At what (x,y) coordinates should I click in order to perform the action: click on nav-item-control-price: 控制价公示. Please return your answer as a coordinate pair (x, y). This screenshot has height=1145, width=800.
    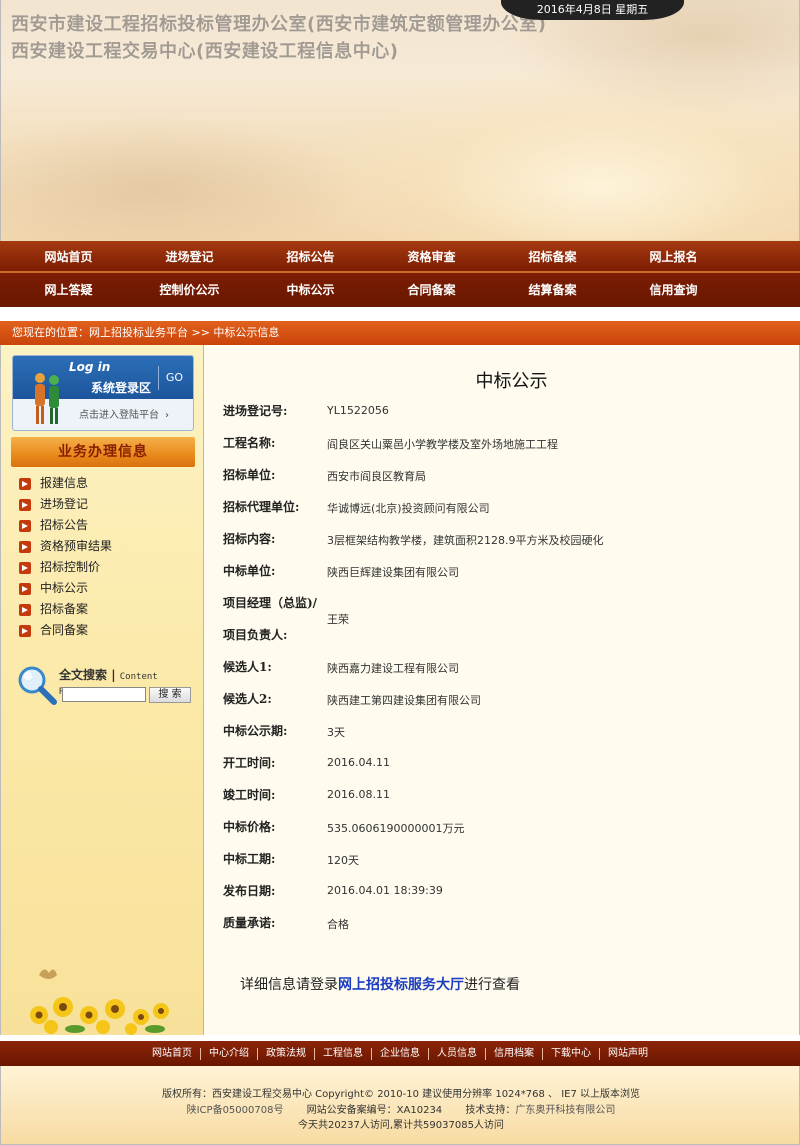
    Looking at the image, I should click on (189, 290).